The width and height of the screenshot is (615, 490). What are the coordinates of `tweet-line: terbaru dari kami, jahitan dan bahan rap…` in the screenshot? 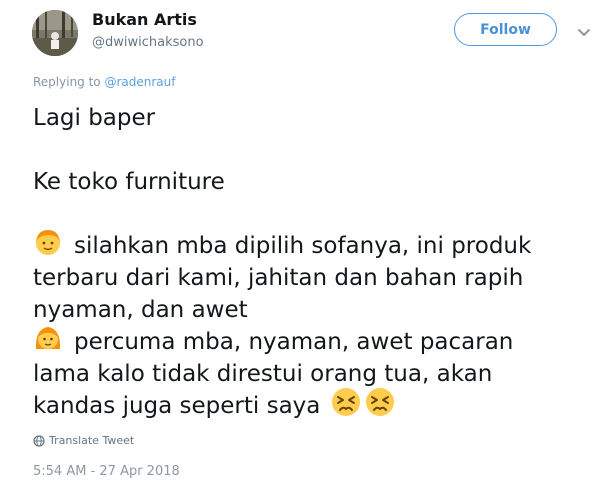 It's located at (278, 278).